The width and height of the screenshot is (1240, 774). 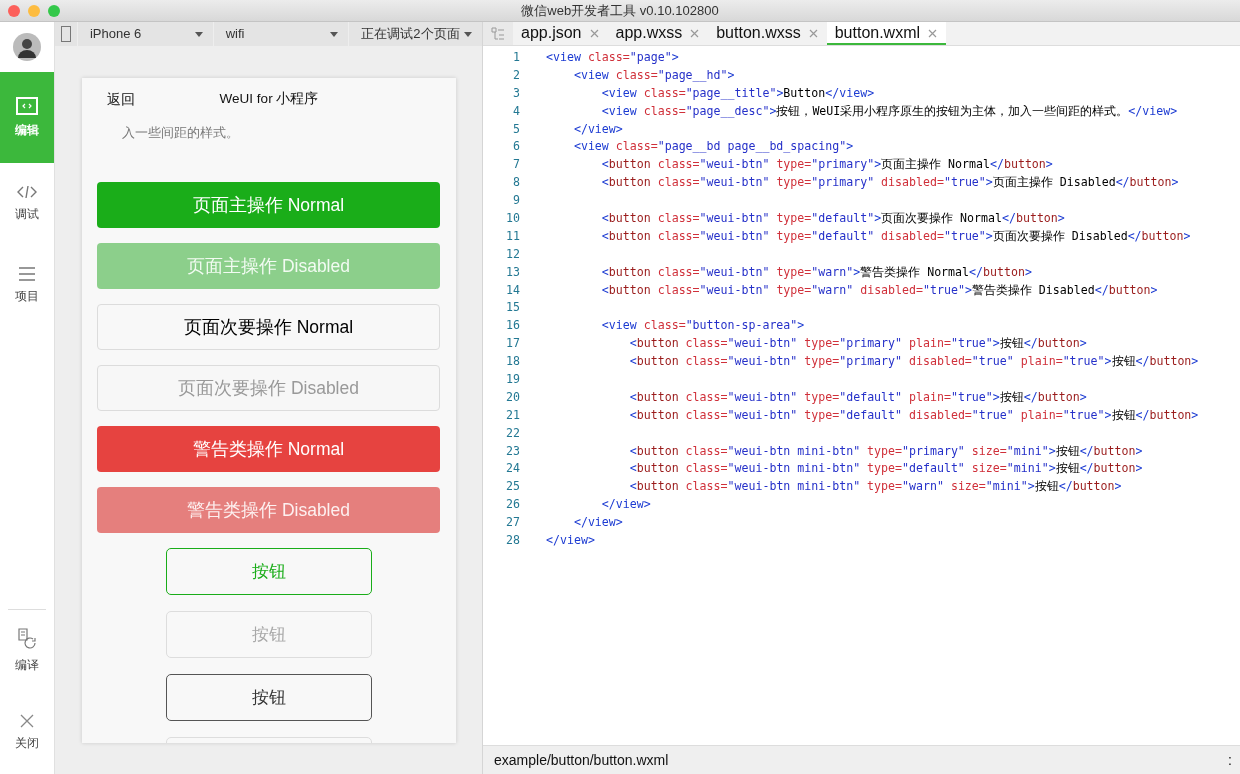 I want to click on code-line: <button class="weui-btn mini-btn" type="warn" size="mini">按钮</button>, so click(x=875, y=487).